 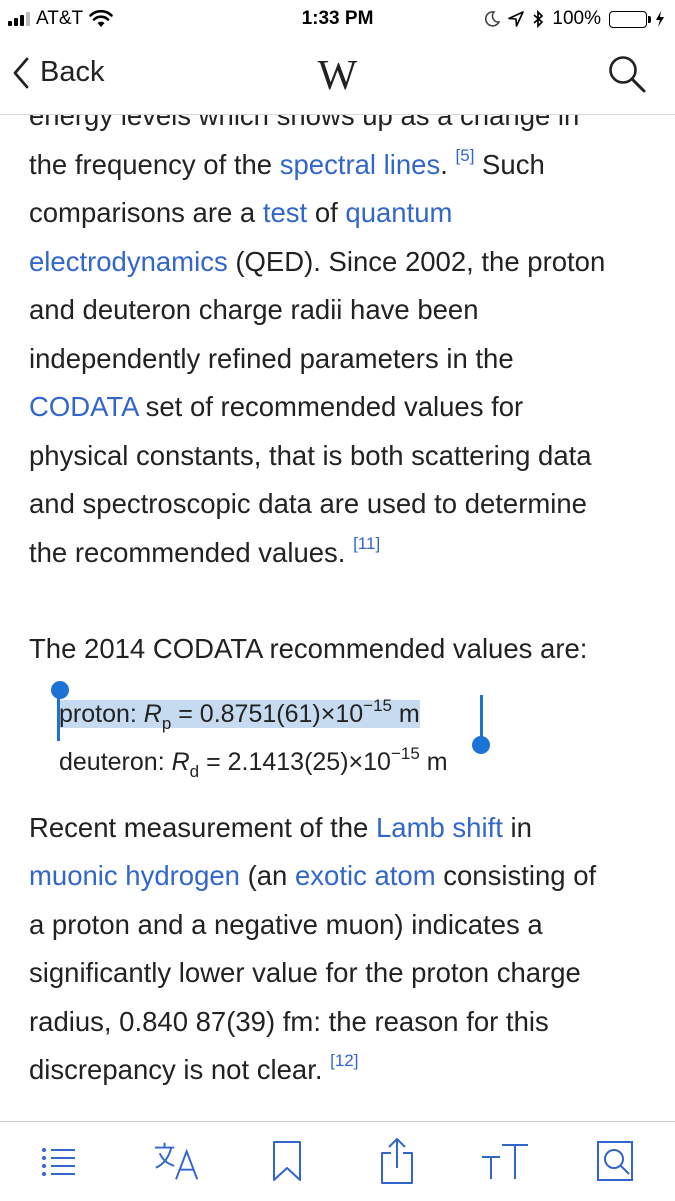 I want to click on text-fragment: in, so click(x=517, y=827).